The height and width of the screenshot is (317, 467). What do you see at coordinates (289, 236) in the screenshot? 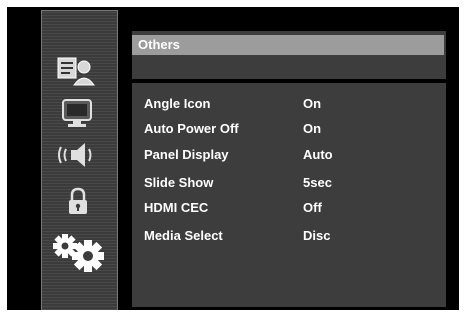
I see `menu-item-media-select: Media Select Disc` at bounding box center [289, 236].